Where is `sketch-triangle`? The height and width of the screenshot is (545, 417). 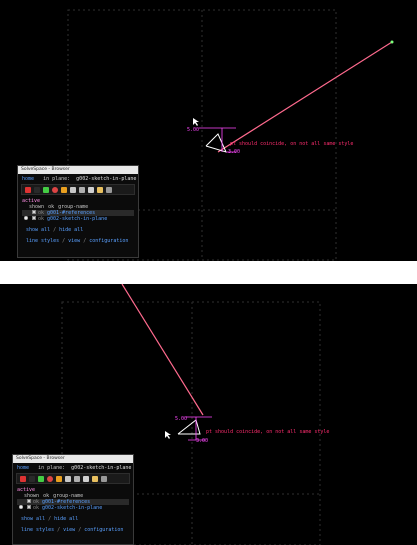 sketch-triangle is located at coordinates (189, 427).